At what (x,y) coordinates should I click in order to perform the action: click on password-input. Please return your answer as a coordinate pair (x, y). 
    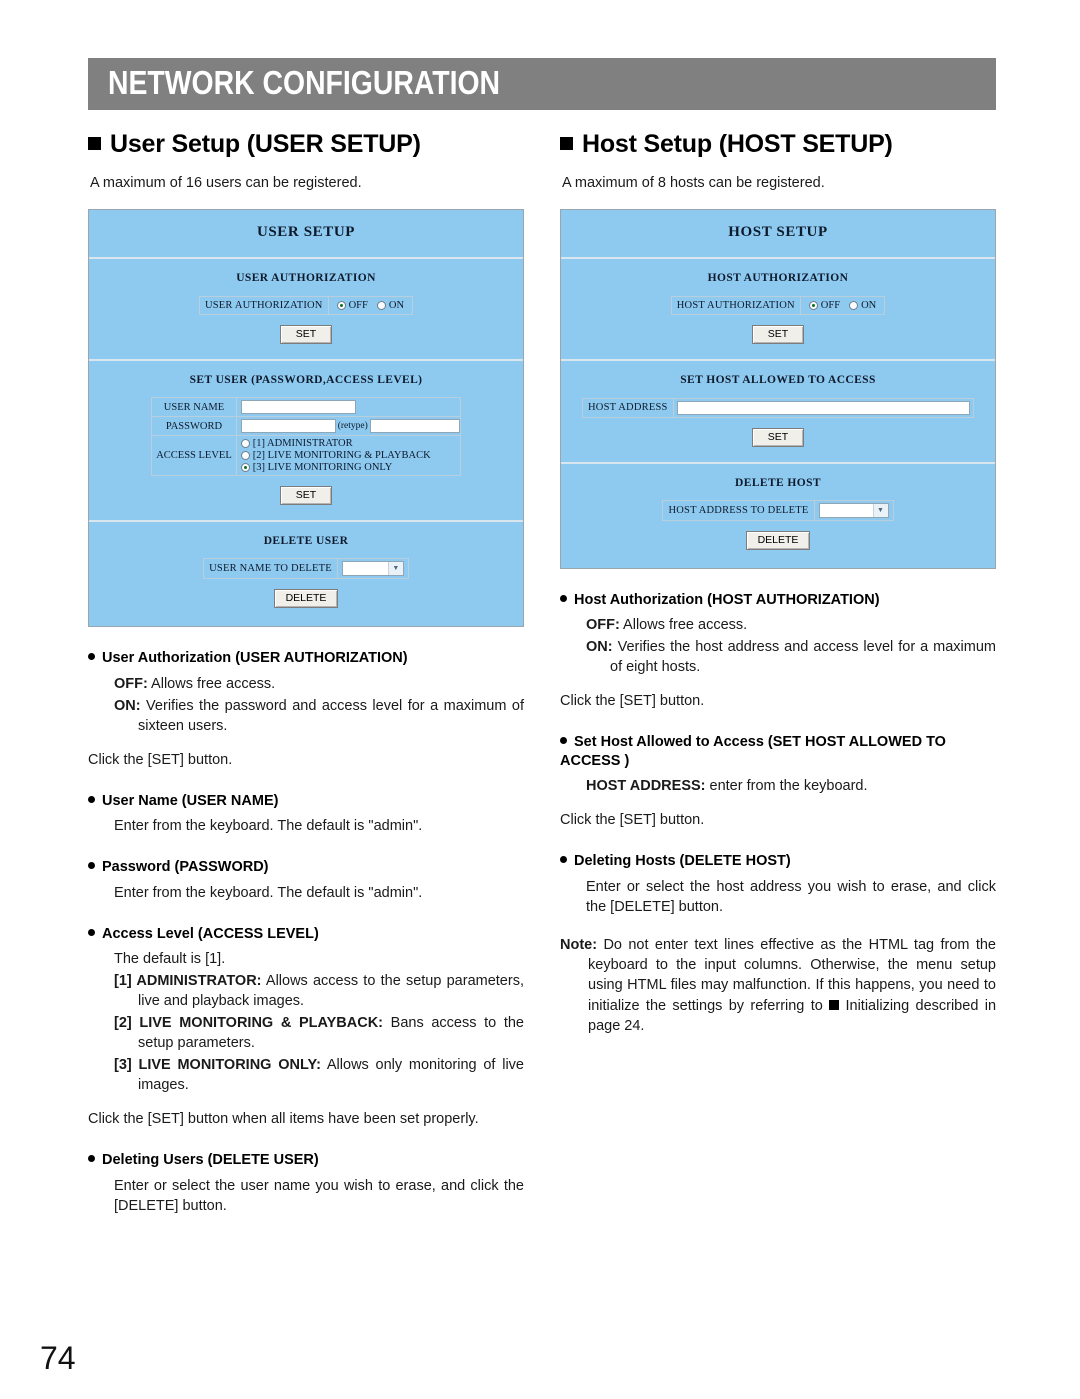
    Looking at the image, I should click on (288, 426).